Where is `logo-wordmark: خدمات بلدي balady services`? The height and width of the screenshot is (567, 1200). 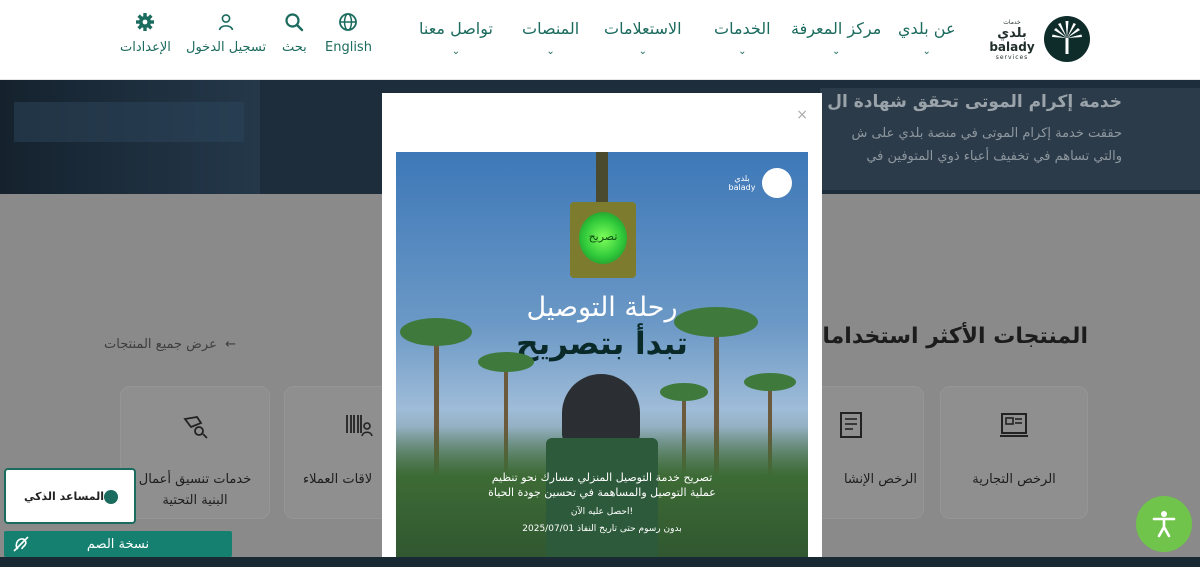
logo-wordmark: خدمات بلدي balady services is located at coordinates (1012, 40).